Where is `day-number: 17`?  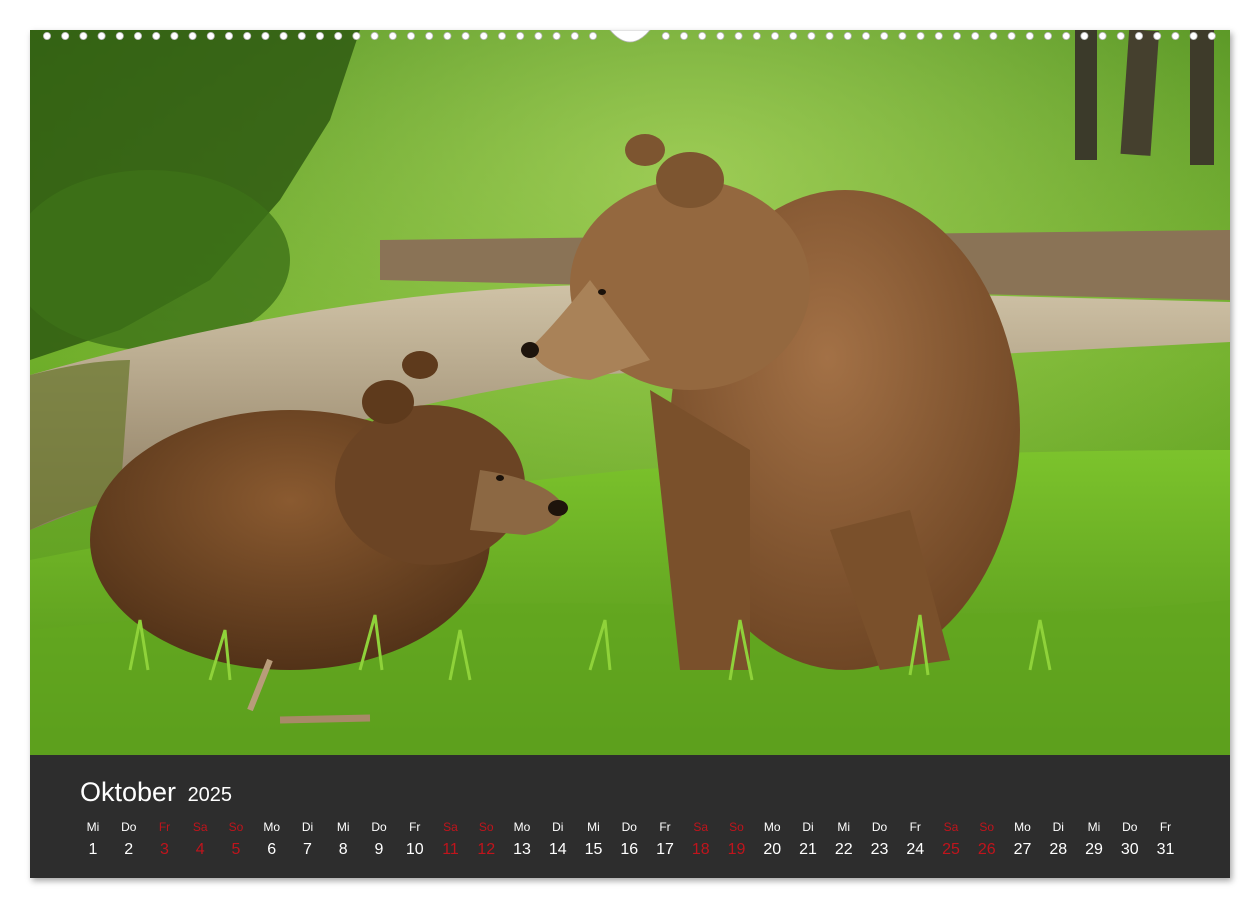 day-number: 17 is located at coordinates (665, 849).